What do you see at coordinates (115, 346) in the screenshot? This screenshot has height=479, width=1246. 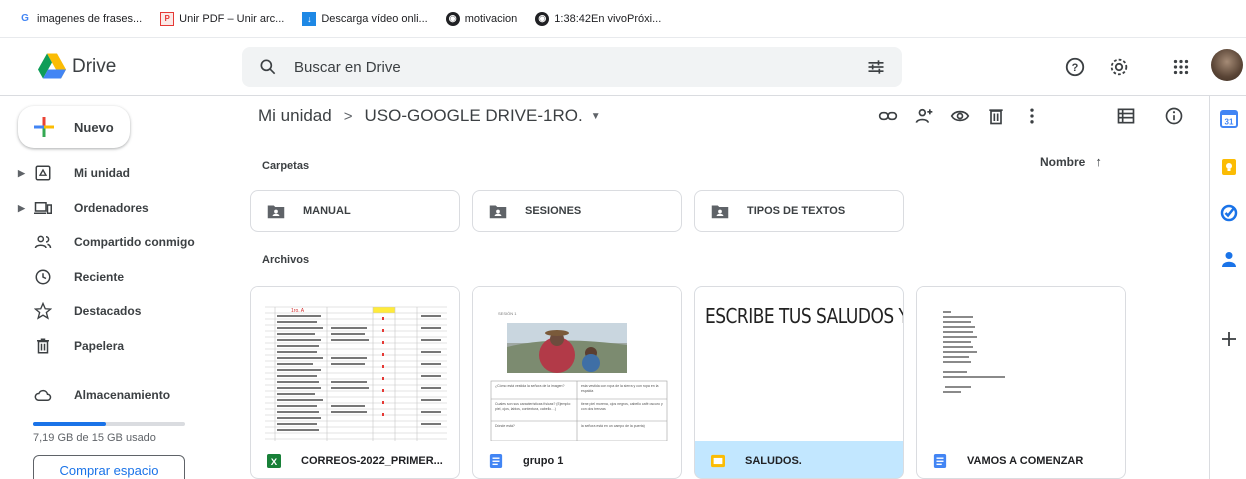 I see `sidebar-item-trash: Papelera` at bounding box center [115, 346].